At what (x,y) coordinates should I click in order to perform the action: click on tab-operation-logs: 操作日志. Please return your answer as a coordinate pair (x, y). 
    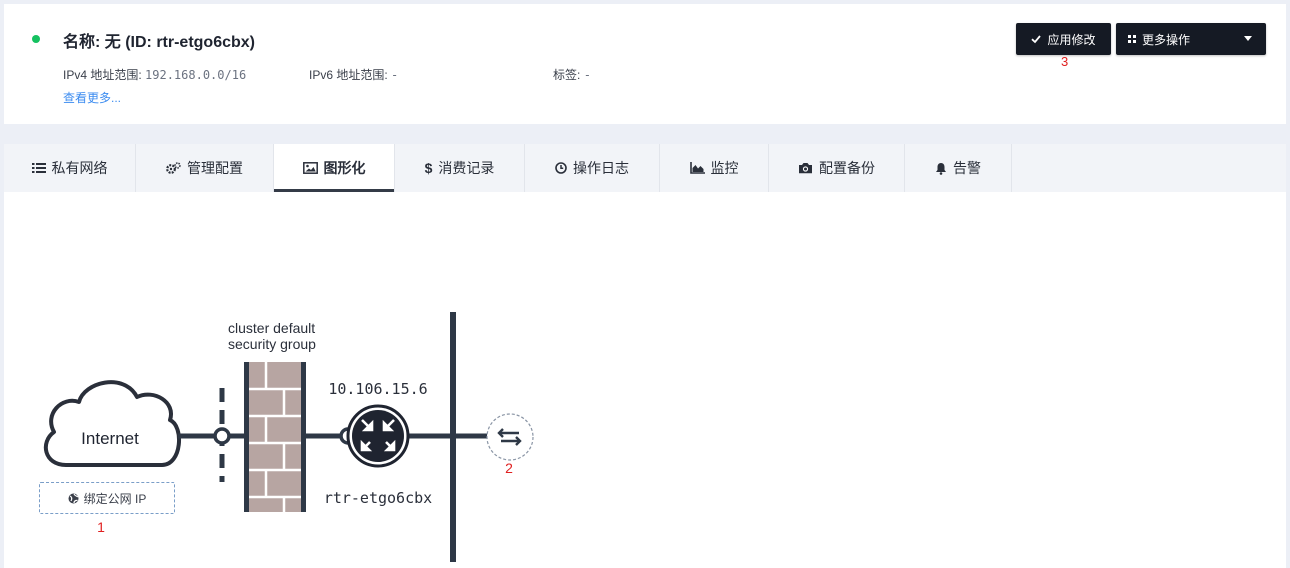
    Looking at the image, I should click on (592, 168).